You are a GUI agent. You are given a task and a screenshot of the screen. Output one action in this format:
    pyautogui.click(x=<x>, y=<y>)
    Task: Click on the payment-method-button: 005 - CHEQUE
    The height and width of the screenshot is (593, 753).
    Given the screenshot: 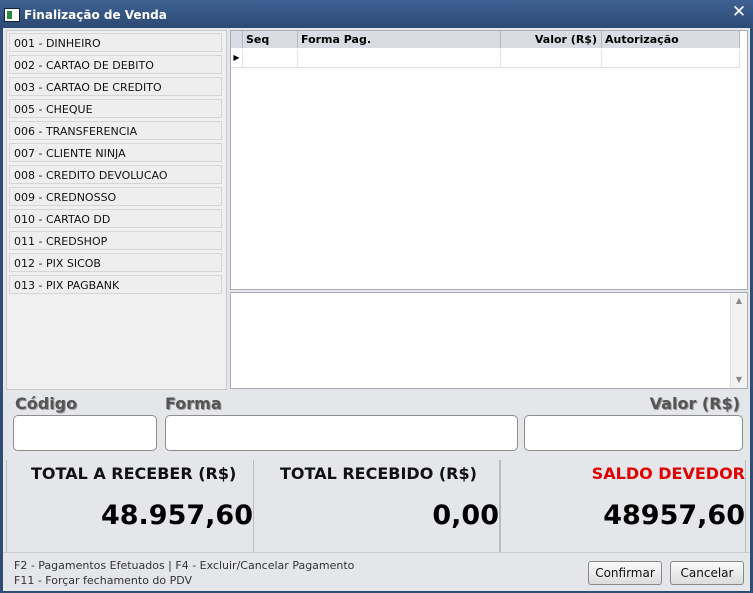 What is the action you would take?
    pyautogui.click(x=115, y=108)
    